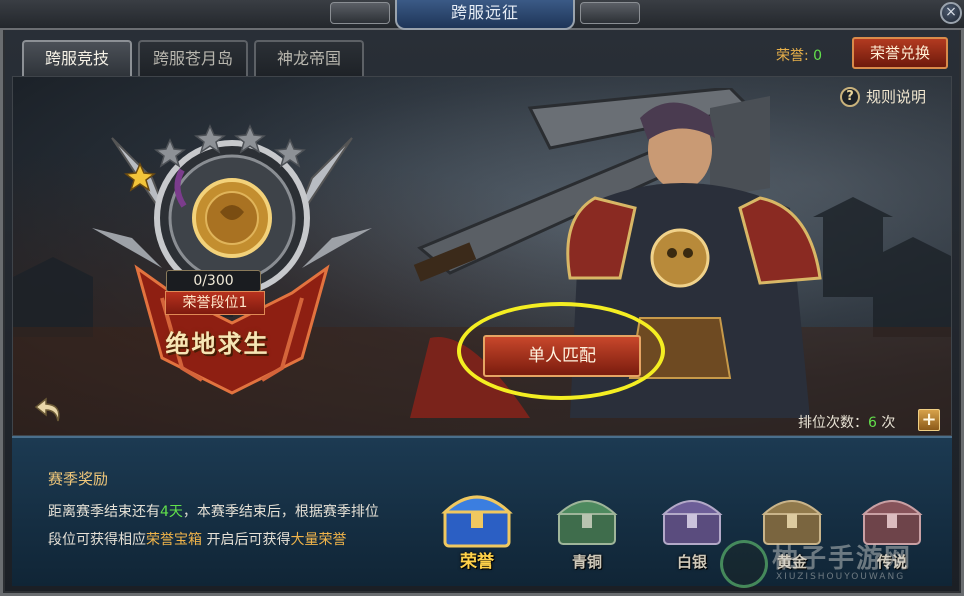  I want to click on season-rewards-title: 赛季奖励, so click(78, 479).